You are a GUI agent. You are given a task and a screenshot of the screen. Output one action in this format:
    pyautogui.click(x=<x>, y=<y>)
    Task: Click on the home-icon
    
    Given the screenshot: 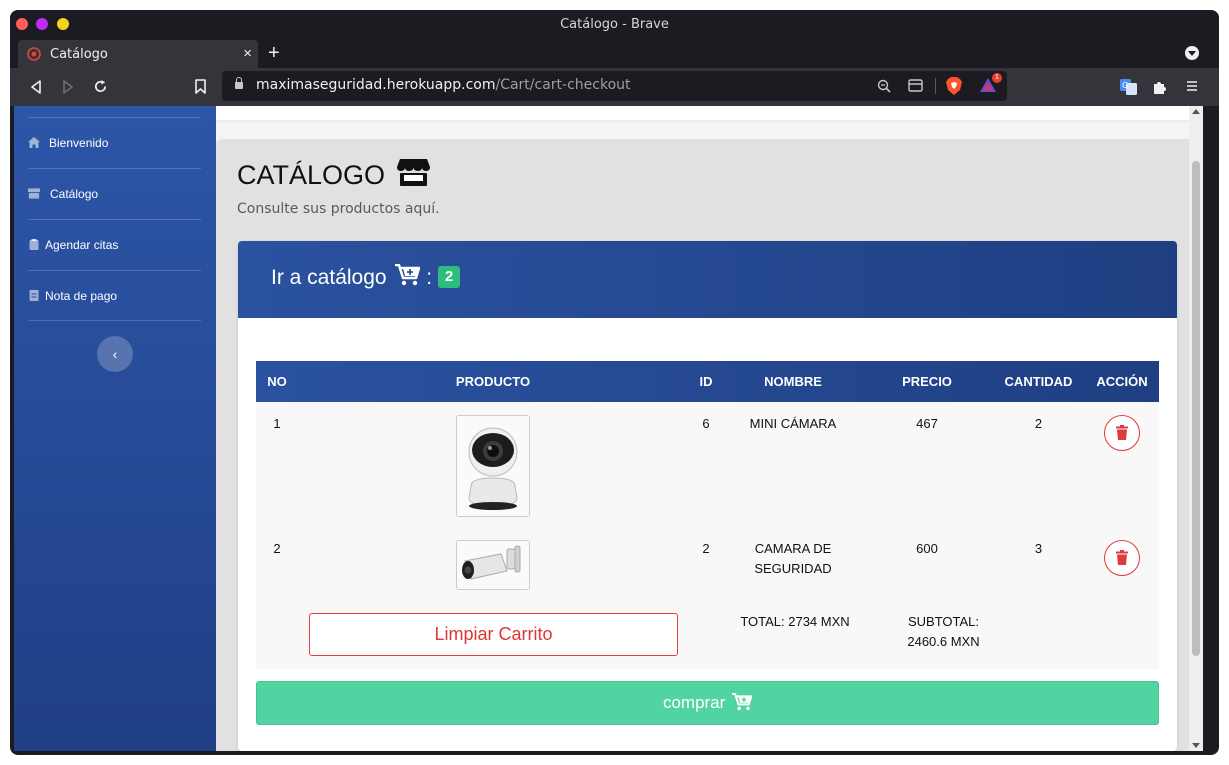 What is the action you would take?
    pyautogui.click(x=34, y=142)
    